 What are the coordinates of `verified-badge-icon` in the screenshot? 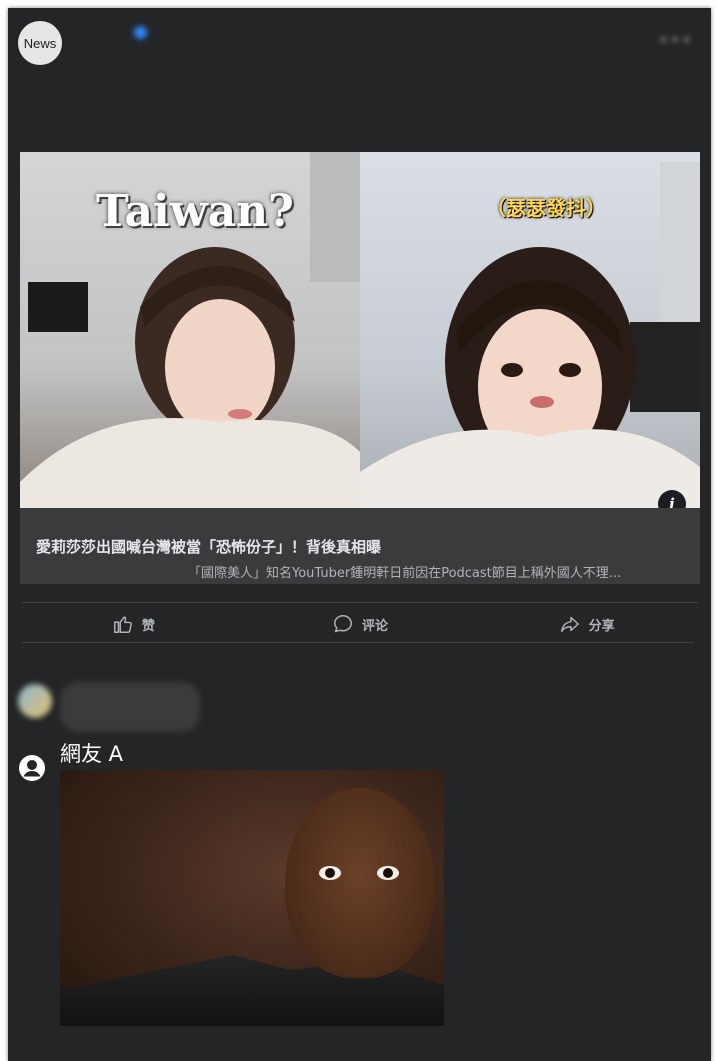 It's located at (140, 32).